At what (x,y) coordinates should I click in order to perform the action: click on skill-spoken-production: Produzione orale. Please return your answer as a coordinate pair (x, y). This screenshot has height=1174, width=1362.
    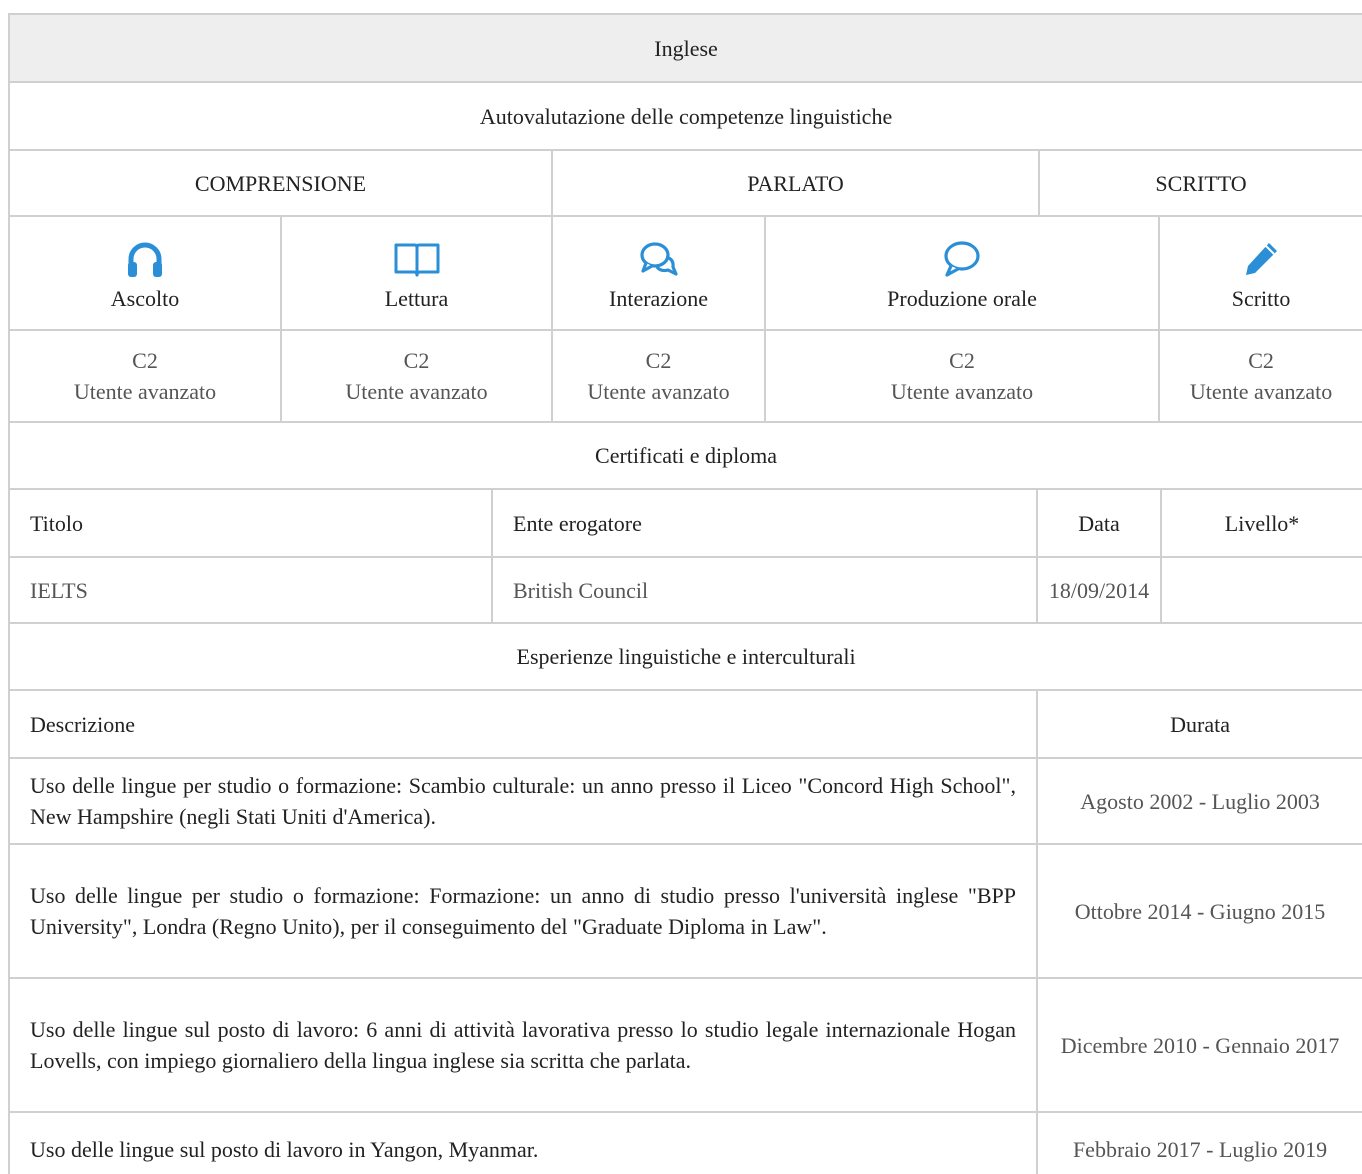
    Looking at the image, I should click on (962, 273).